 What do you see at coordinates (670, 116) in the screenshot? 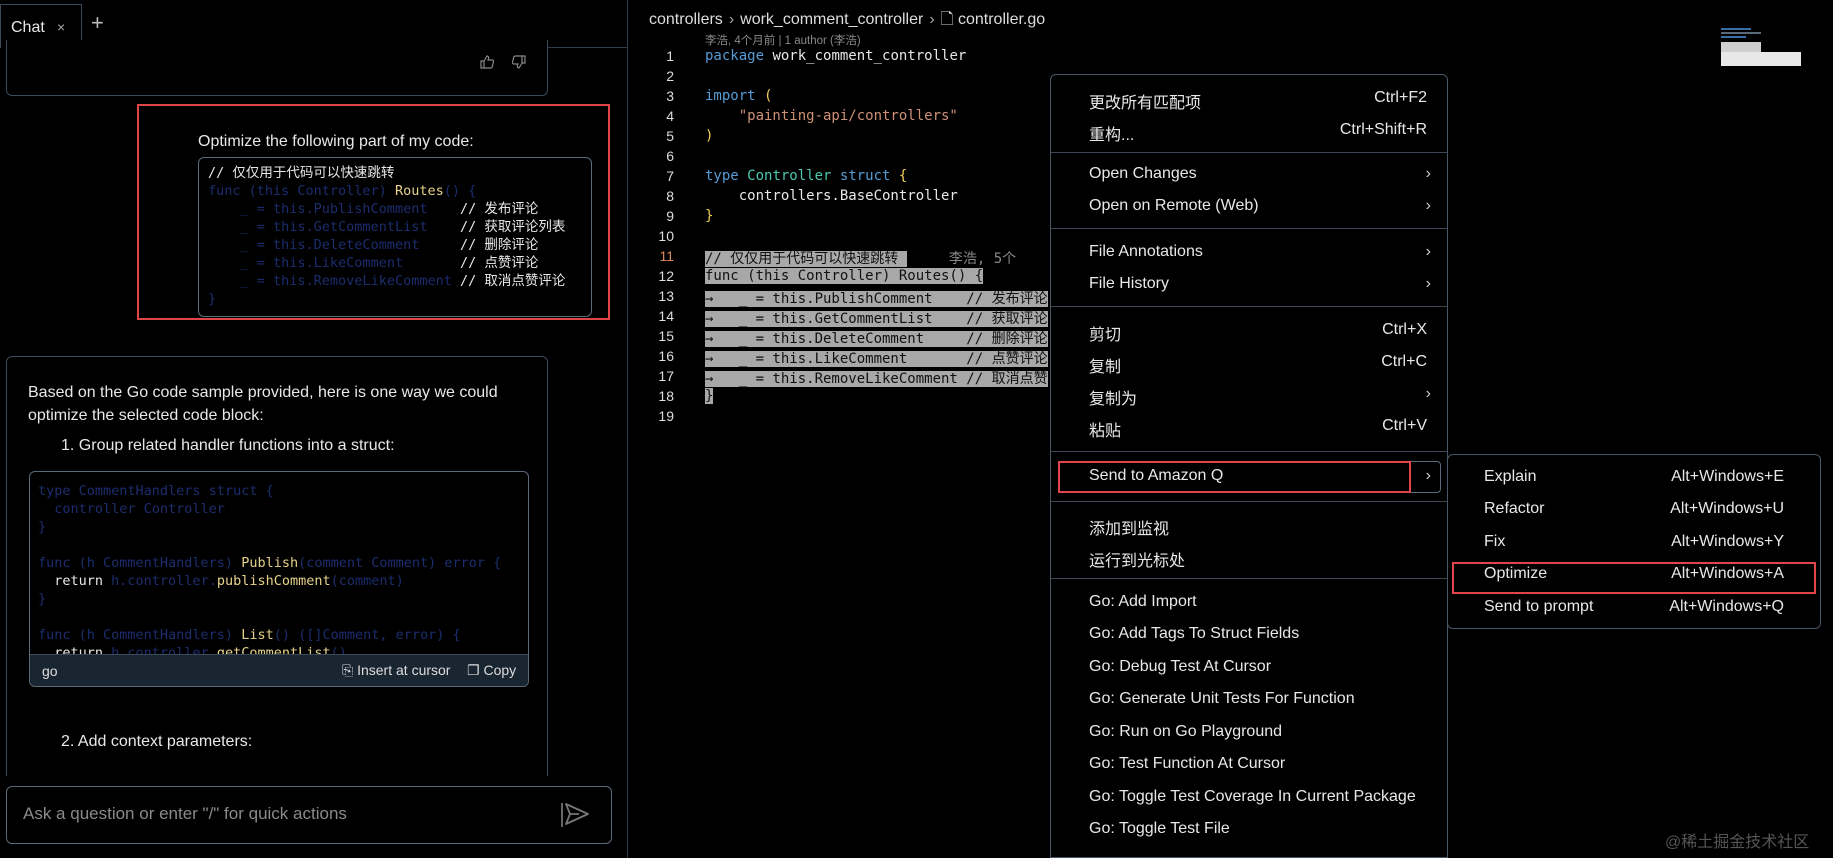
I see `line-number: 4` at bounding box center [670, 116].